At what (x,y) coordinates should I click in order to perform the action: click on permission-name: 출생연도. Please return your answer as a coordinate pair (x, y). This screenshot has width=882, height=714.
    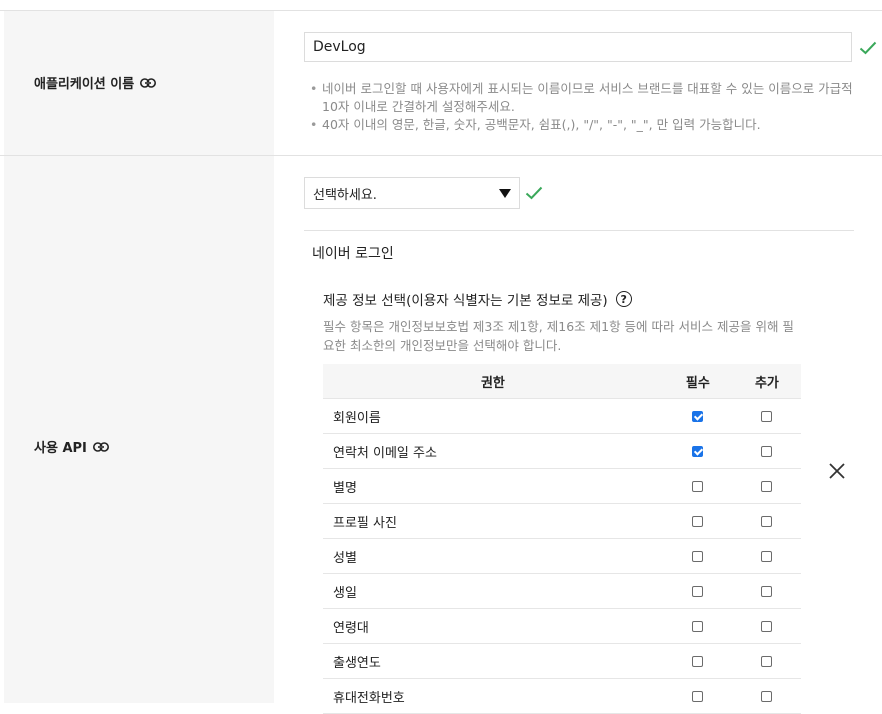
    Looking at the image, I should click on (493, 661).